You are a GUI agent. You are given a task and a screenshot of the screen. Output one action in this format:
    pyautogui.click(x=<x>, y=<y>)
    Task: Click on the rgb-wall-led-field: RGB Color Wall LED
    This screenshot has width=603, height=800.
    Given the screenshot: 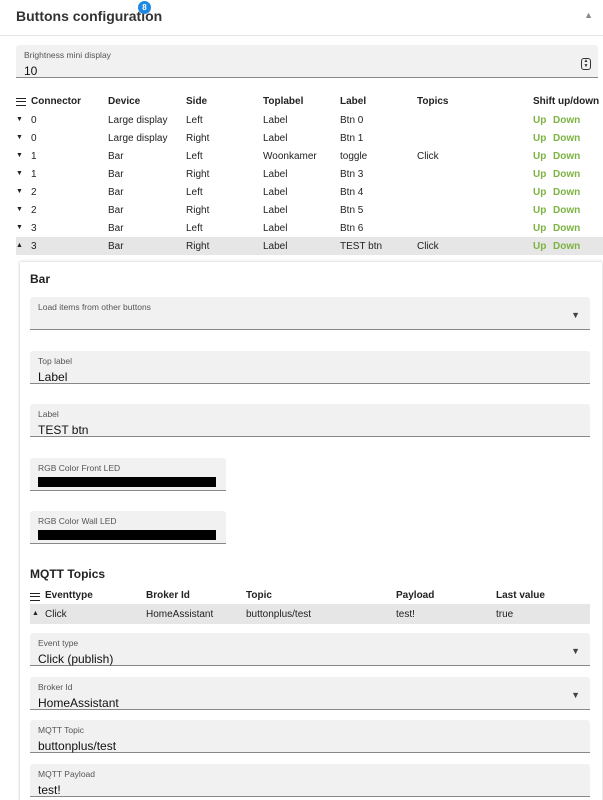 What is the action you would take?
    pyautogui.click(x=128, y=527)
    